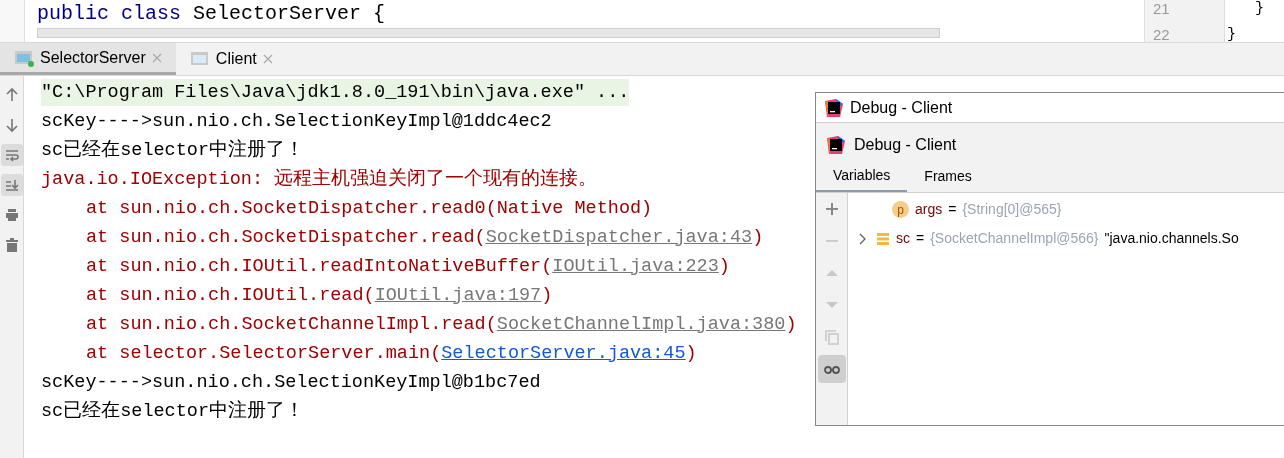  Describe the element at coordinates (291, 382) in the screenshot. I see `console-line: scKey---->sun.nio.ch.SelectionKeyImpl@b1bc7ed` at that location.